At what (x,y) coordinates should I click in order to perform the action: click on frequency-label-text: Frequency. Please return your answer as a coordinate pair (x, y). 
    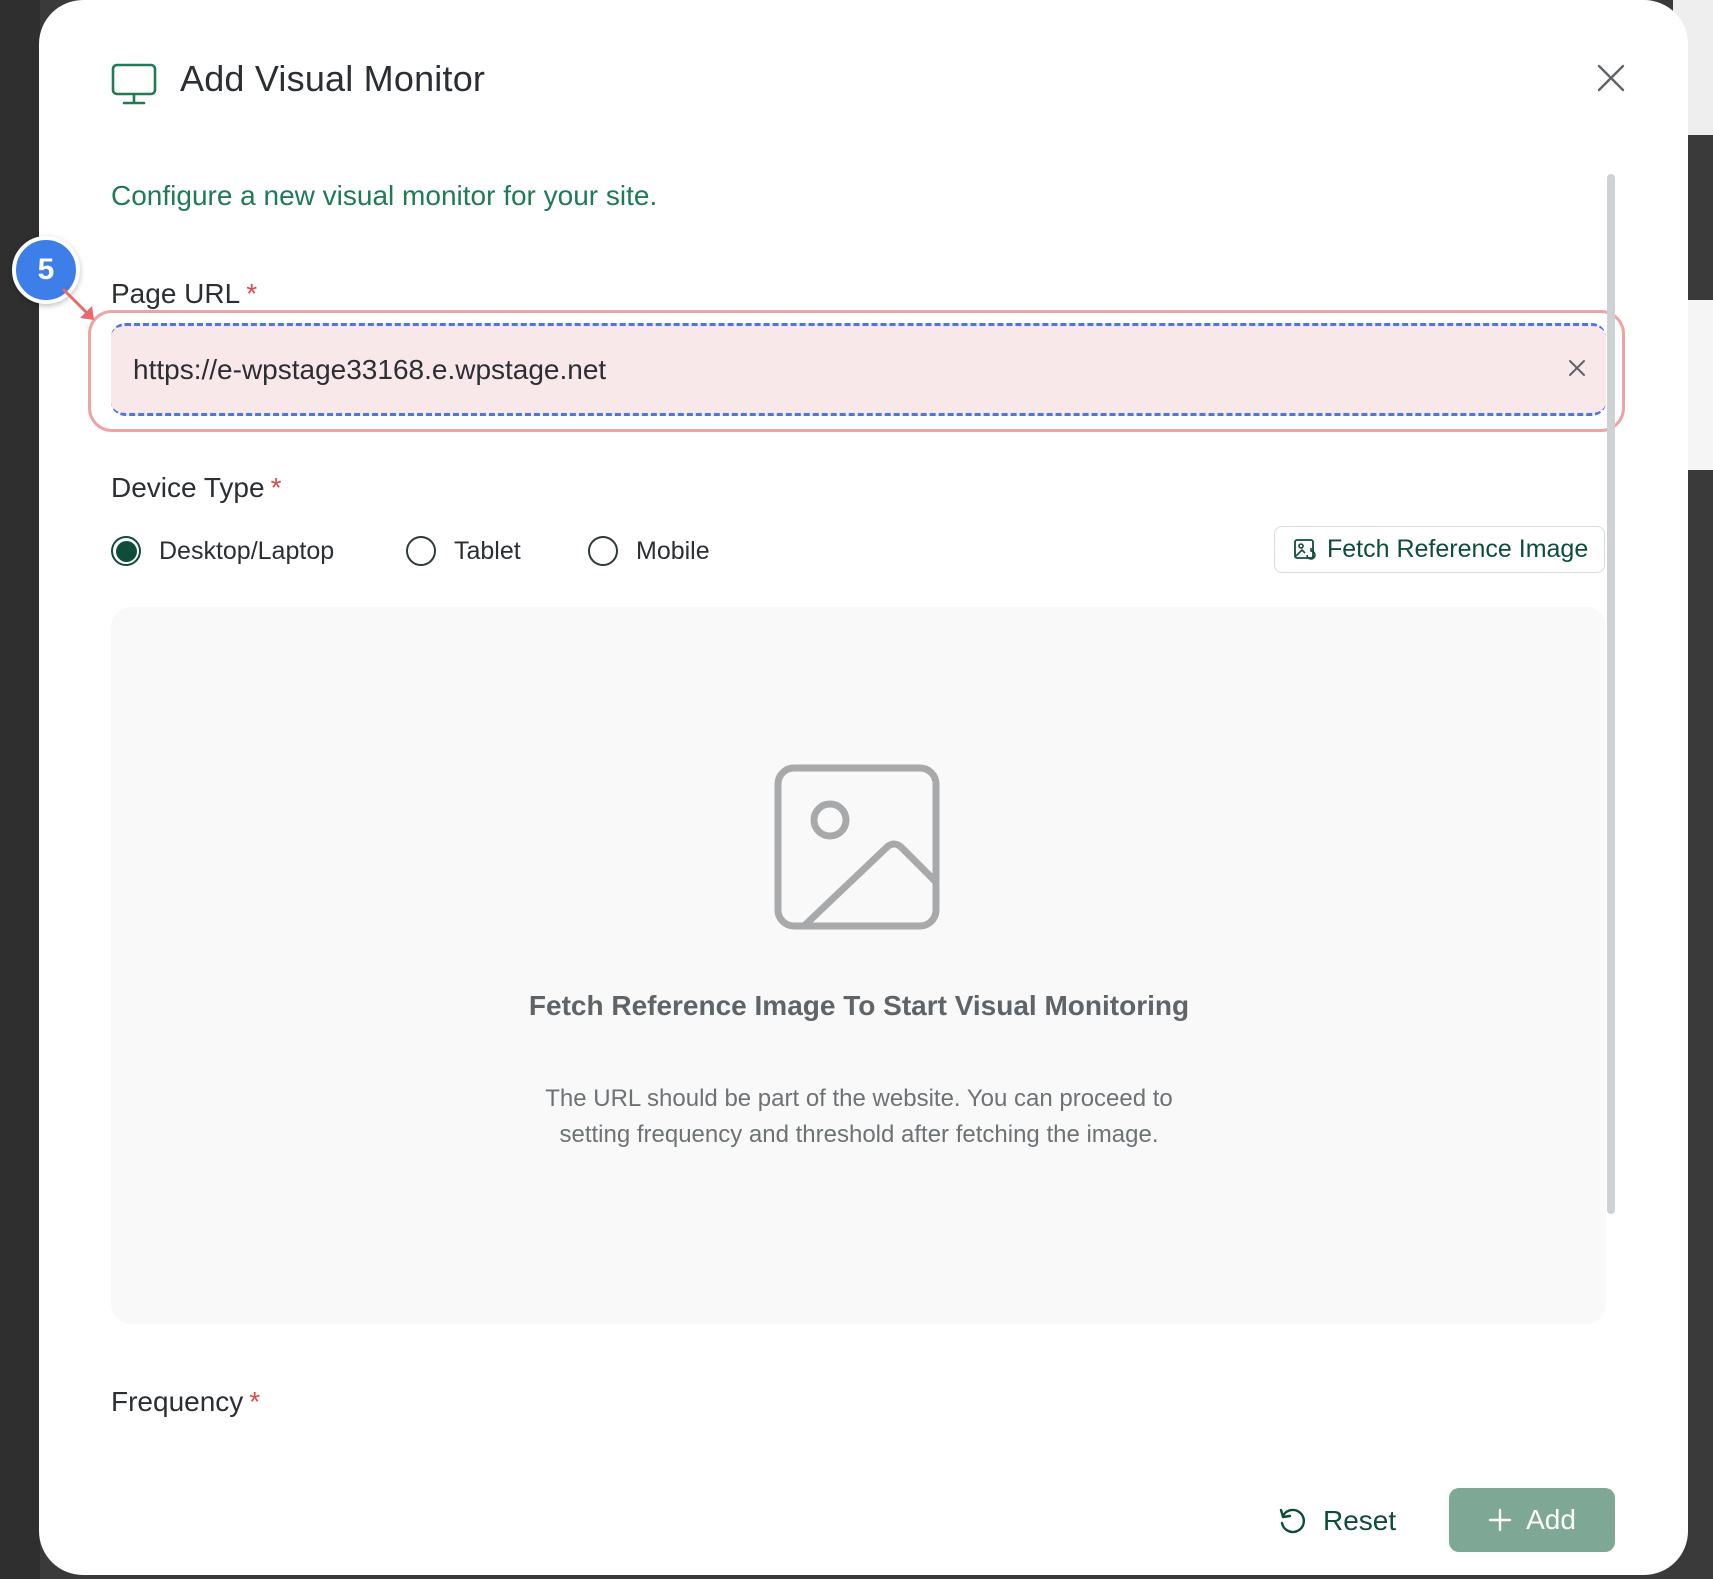
    Looking at the image, I should click on (177, 1401).